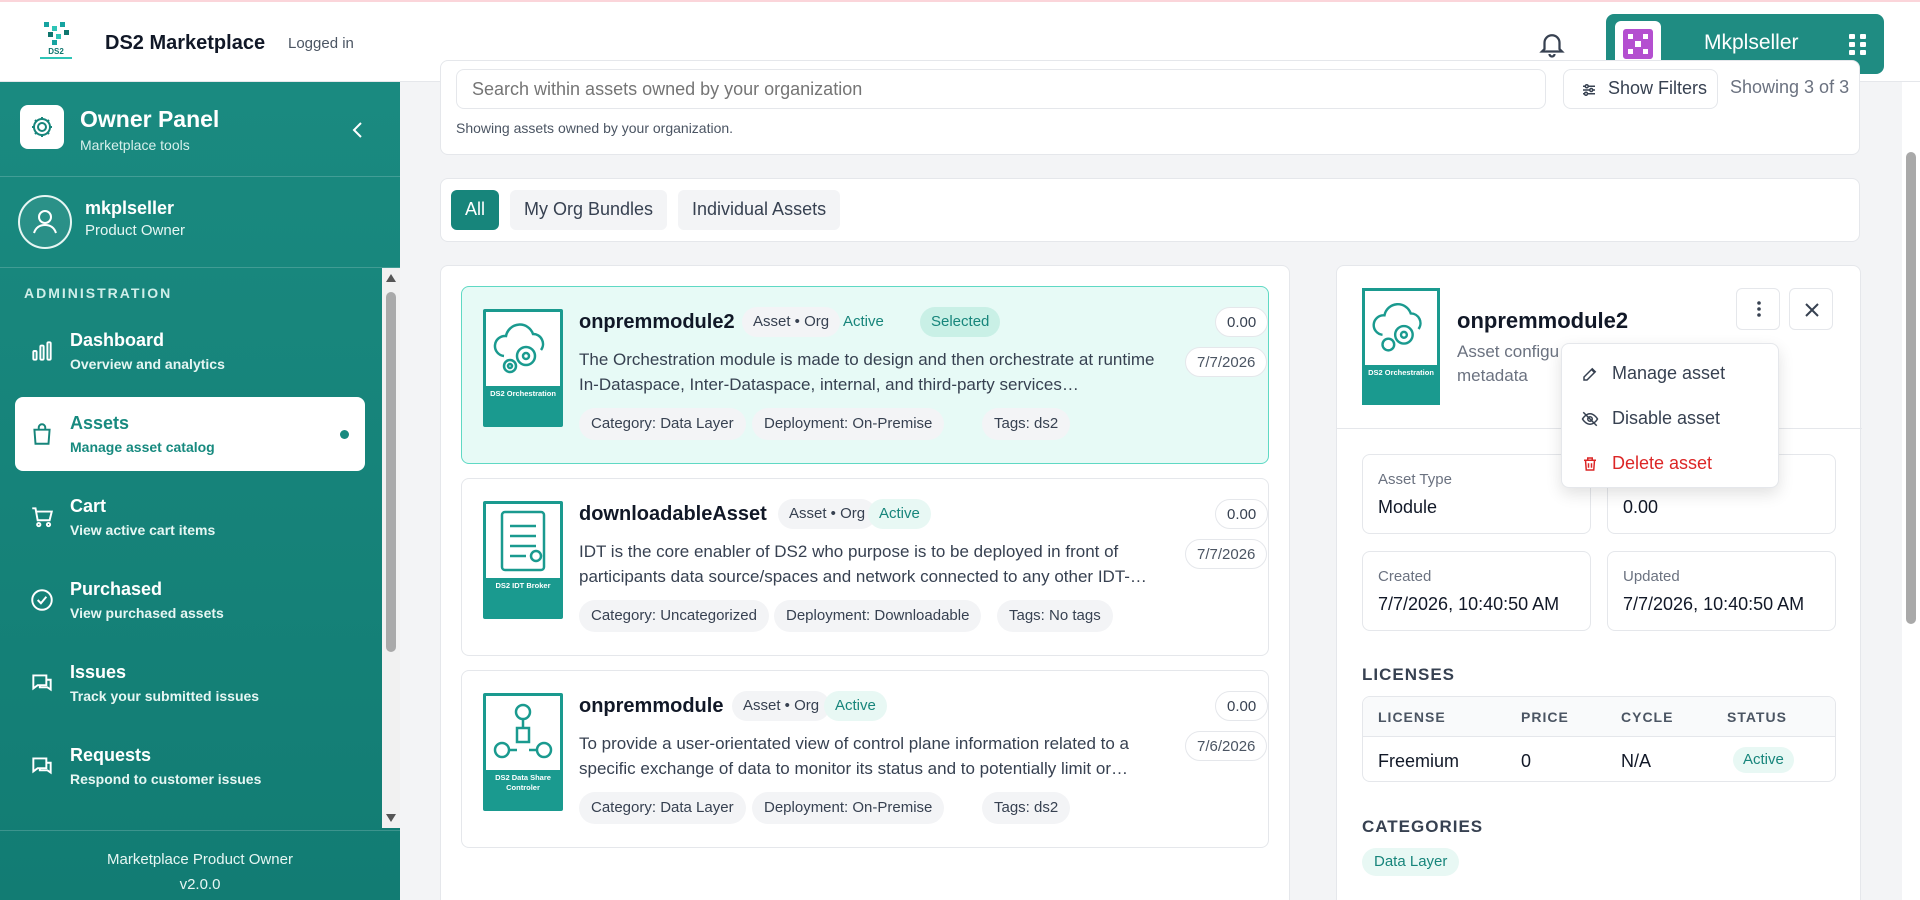  Describe the element at coordinates (1226, 746) in the screenshot. I see `date-badge: 7/6/2026` at that location.